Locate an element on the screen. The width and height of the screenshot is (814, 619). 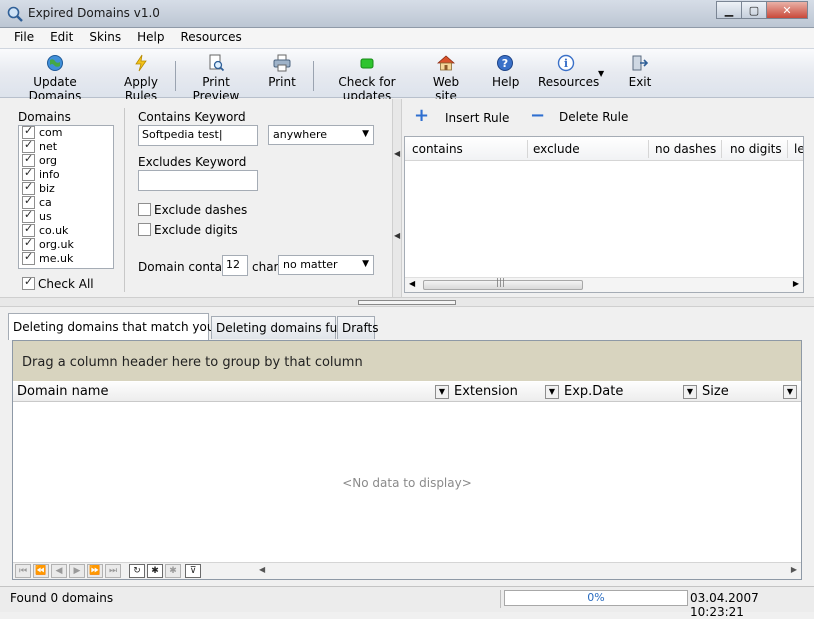
tab-full-list: Deleting domains full list is located at coordinates (288, 327).